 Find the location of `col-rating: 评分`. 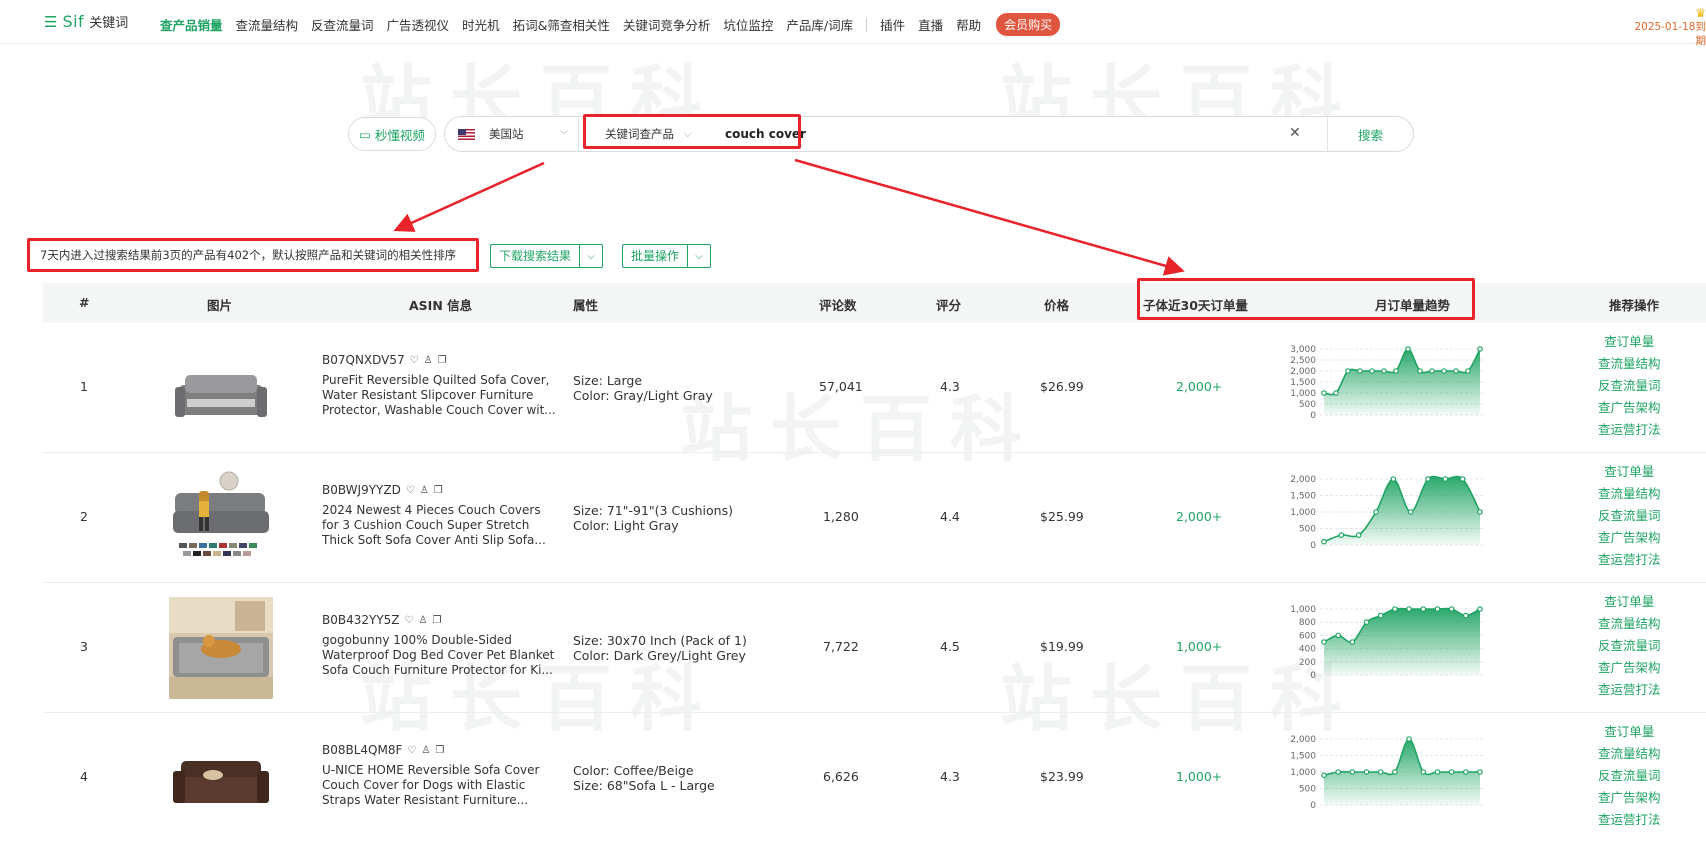

col-rating: 评分 is located at coordinates (948, 304).